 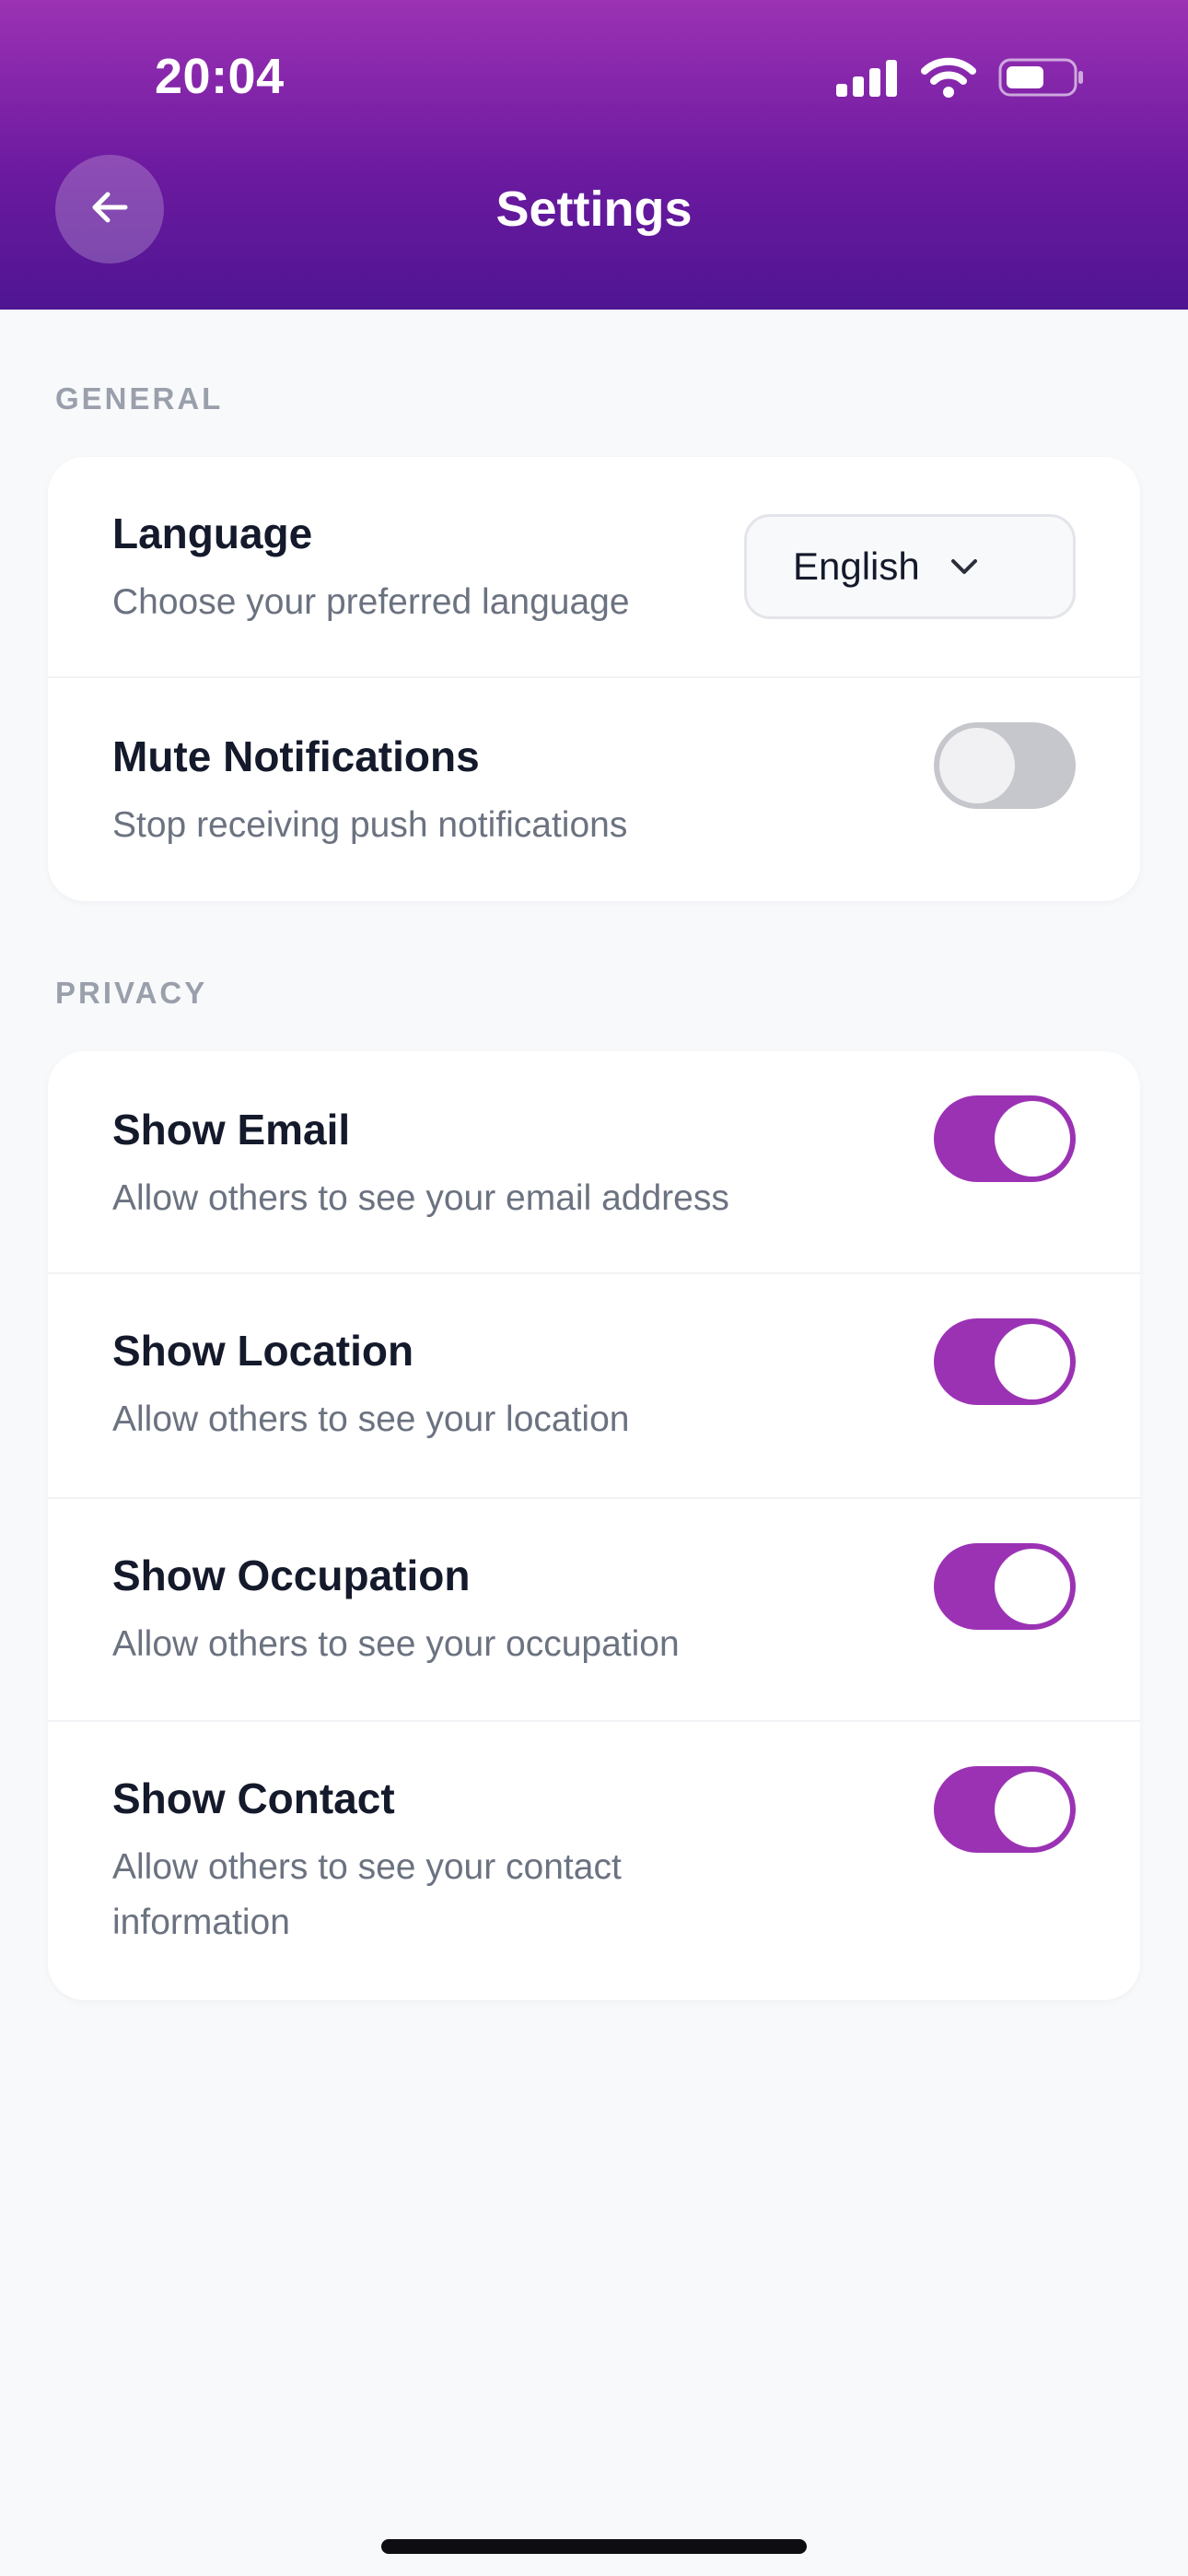 What do you see at coordinates (856, 566) in the screenshot?
I see `language-select-value: English` at bounding box center [856, 566].